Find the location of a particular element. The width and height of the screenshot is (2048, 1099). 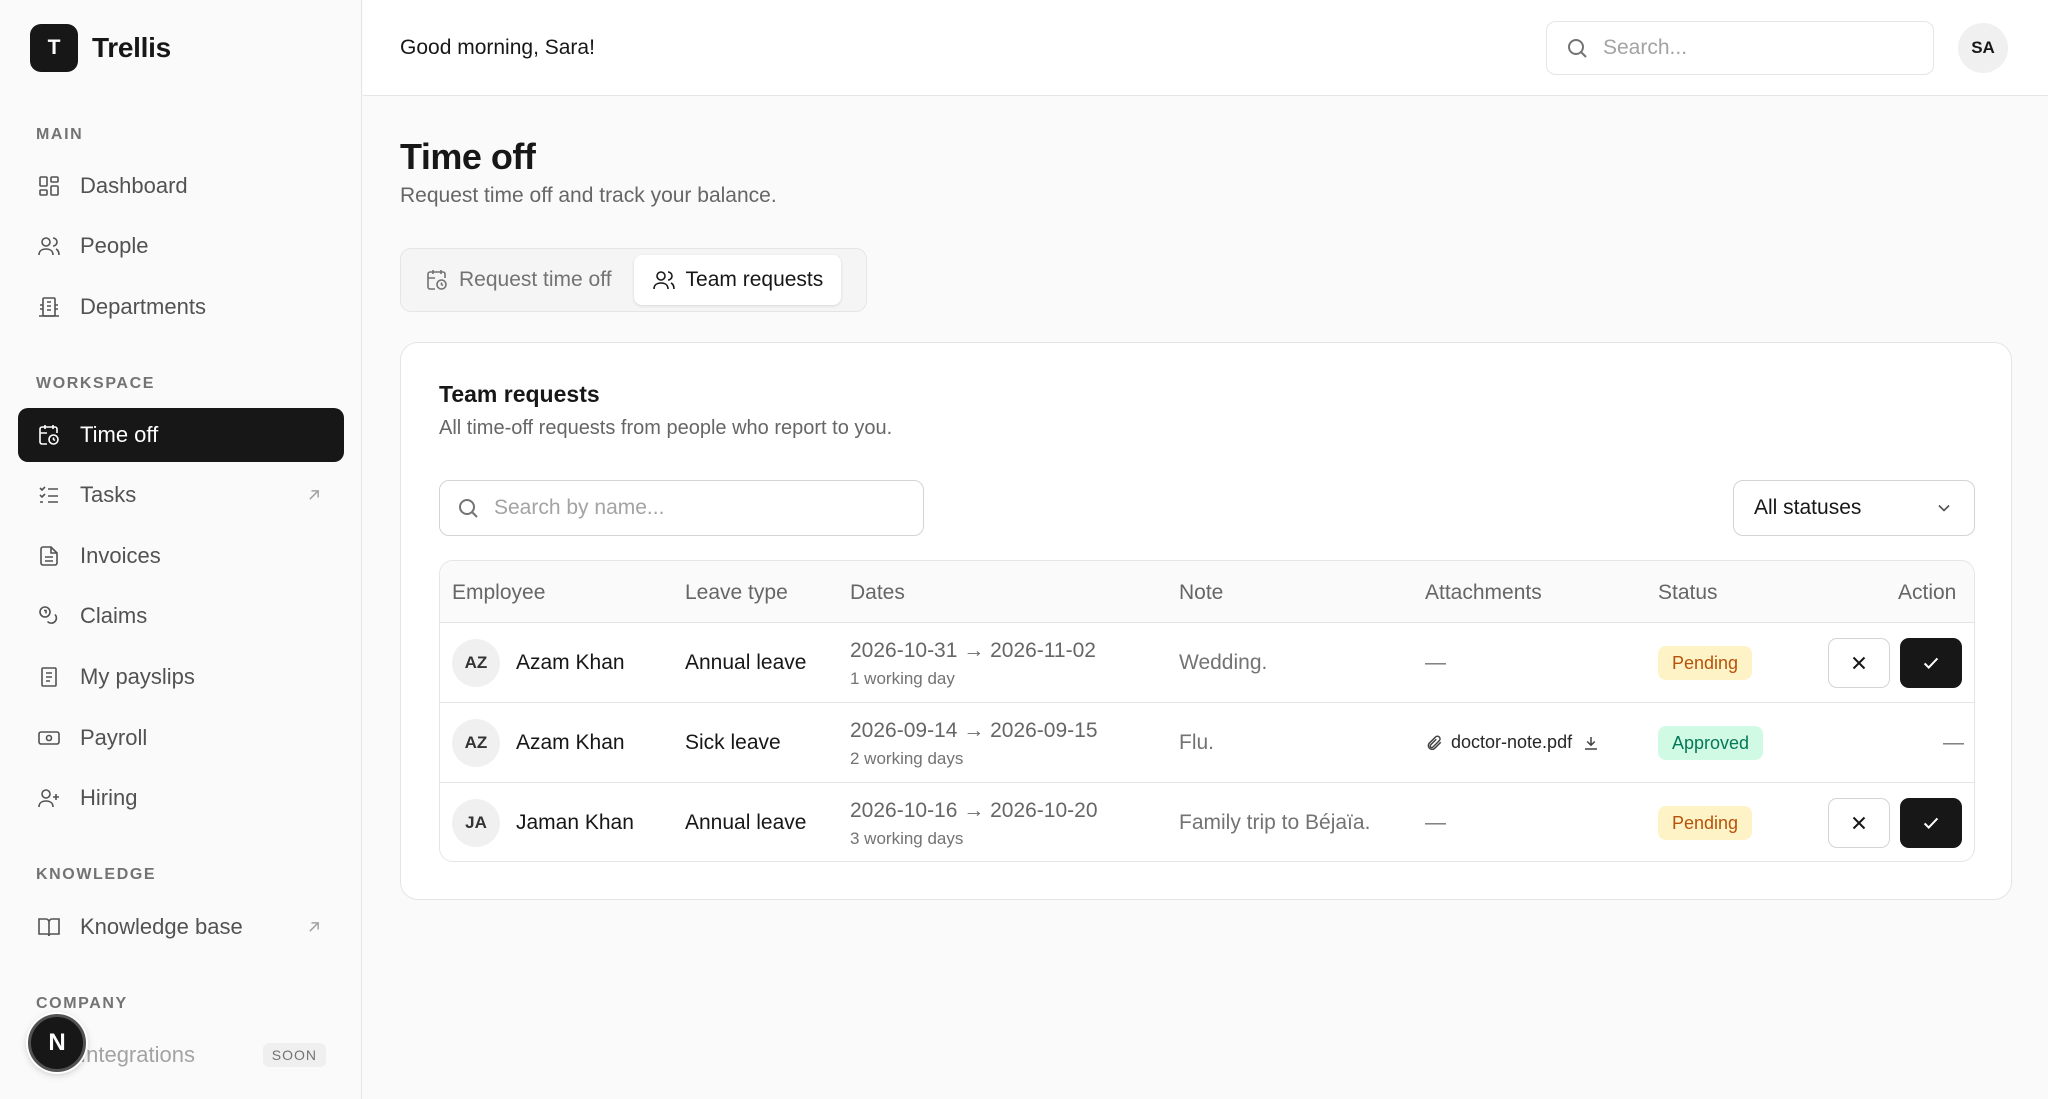

greeting: Good morning, Sara! is located at coordinates (497, 47).